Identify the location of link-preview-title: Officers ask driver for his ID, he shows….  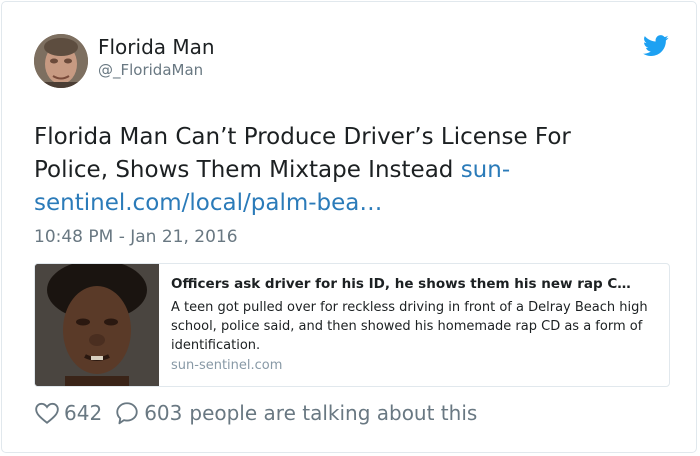
(415, 284).